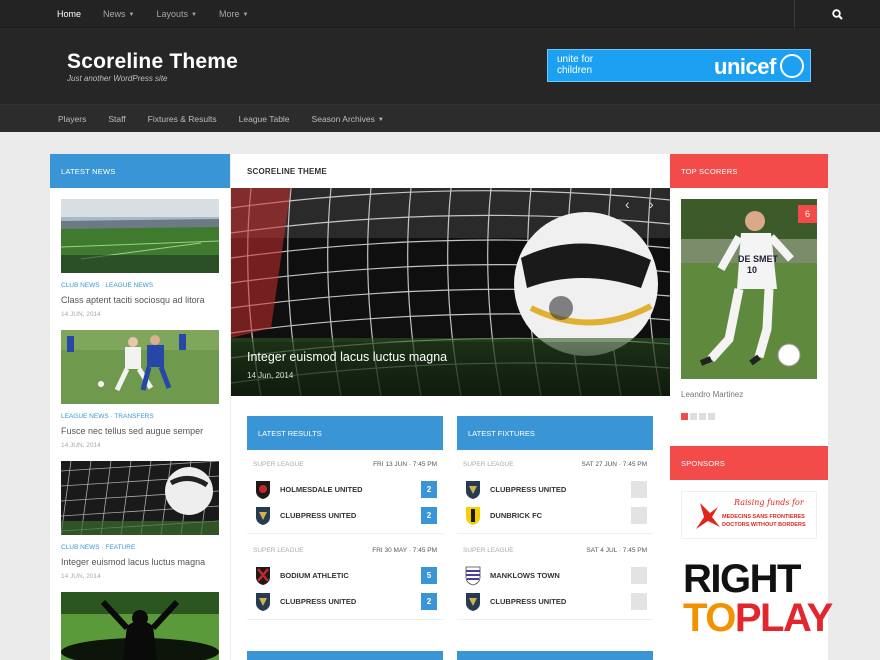 This screenshot has width=880, height=660. I want to click on team-name: BODIUM ATHLETIC, so click(314, 575).